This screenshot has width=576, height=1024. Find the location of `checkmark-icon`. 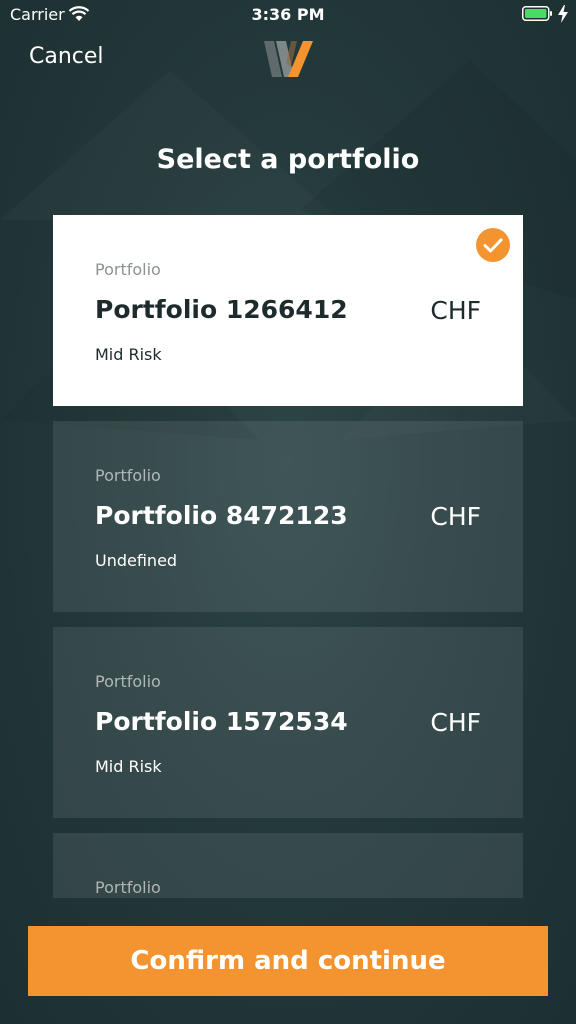

checkmark-icon is located at coordinates (493, 245).